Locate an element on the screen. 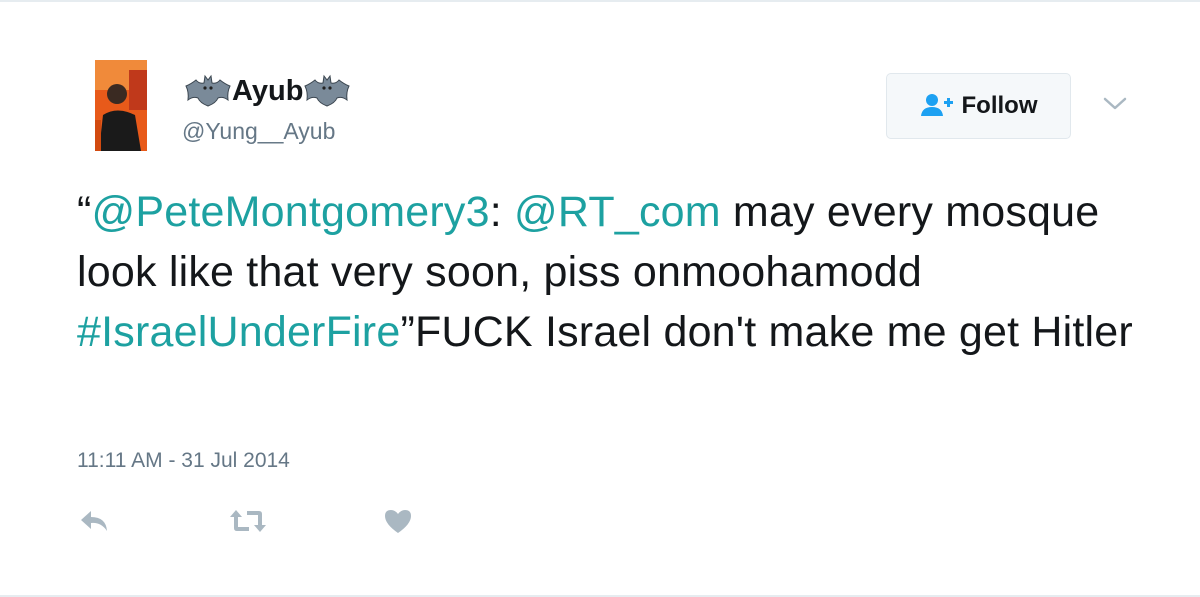 The image size is (1200, 597). timestamp: 11:11 AM - 31 Jul 2014 is located at coordinates (183, 461).